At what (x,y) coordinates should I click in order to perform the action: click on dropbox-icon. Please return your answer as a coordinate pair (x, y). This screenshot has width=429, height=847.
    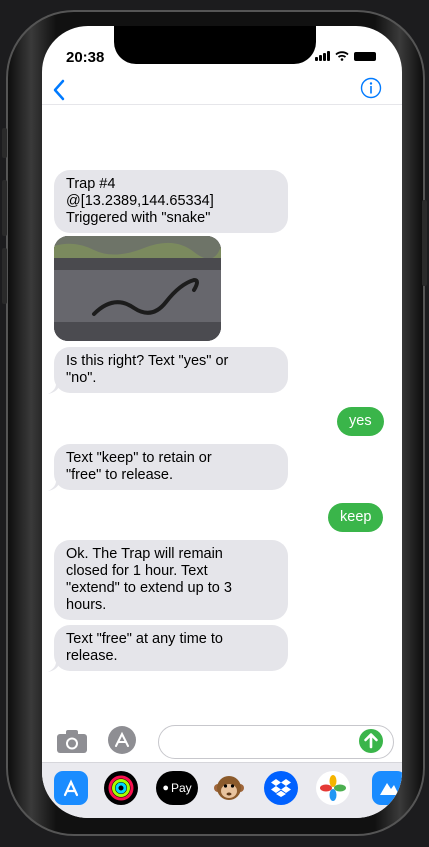
    Looking at the image, I should click on (281, 788).